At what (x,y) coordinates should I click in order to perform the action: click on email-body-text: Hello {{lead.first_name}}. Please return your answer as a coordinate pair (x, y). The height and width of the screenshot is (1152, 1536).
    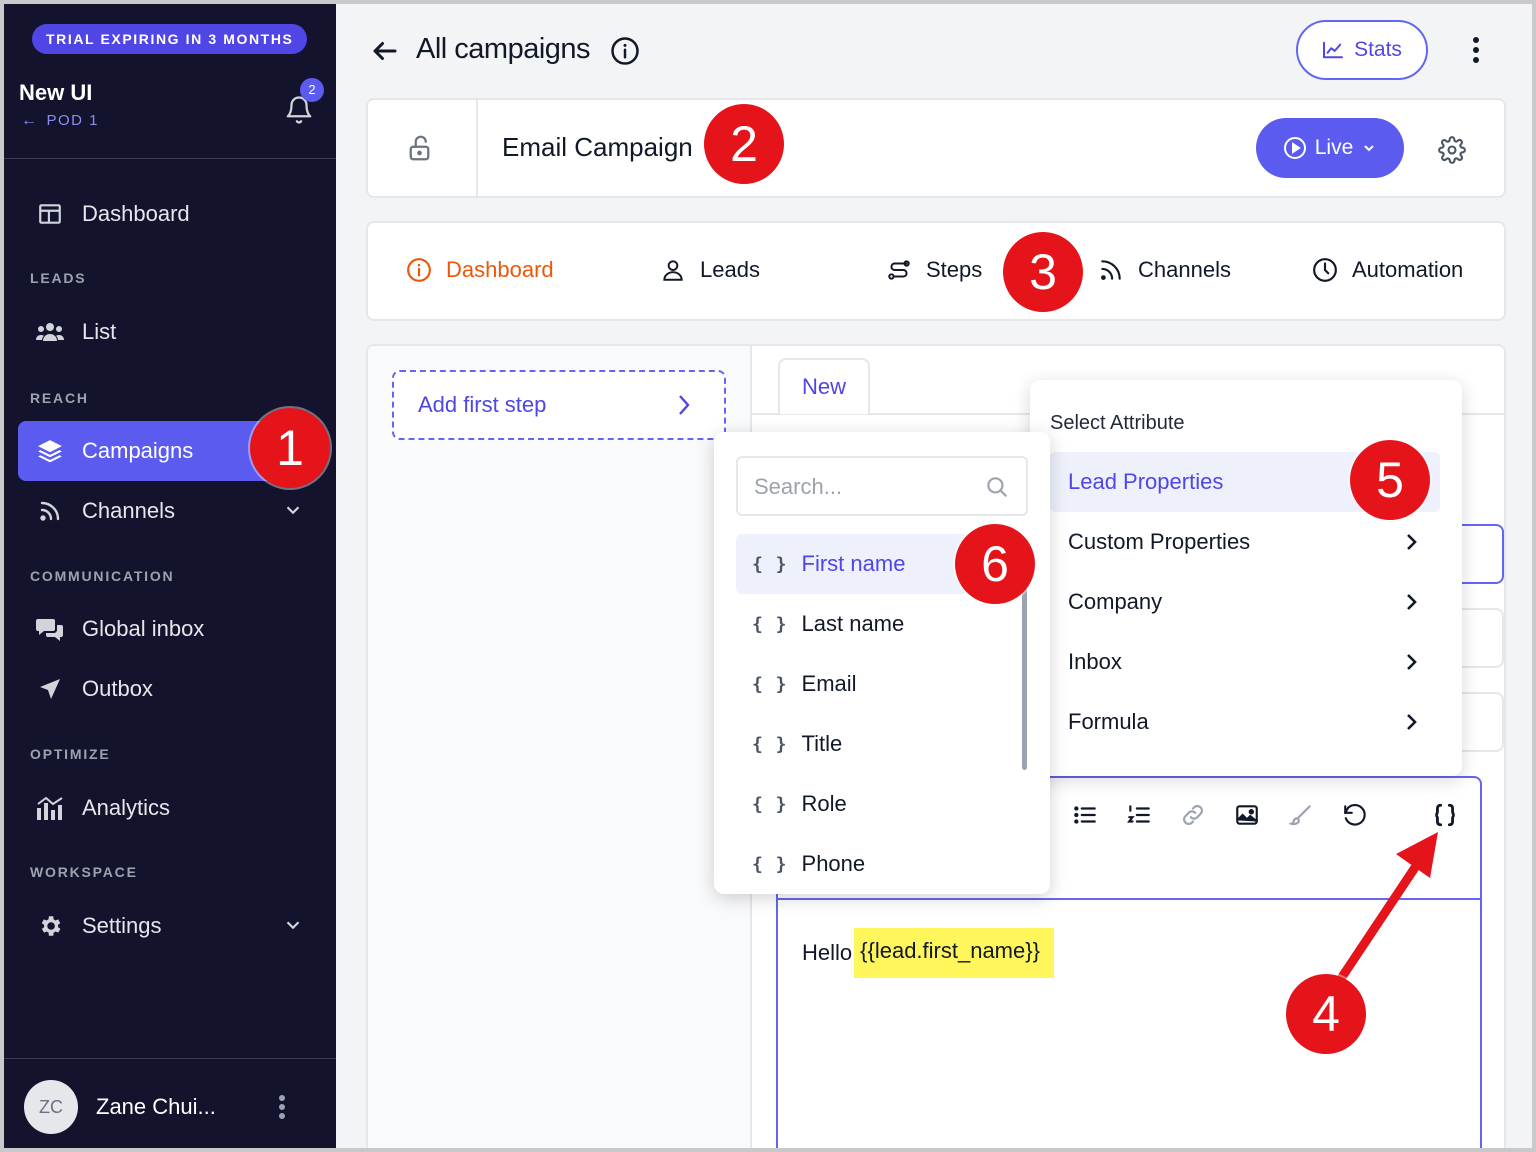
    Looking at the image, I should click on (928, 953).